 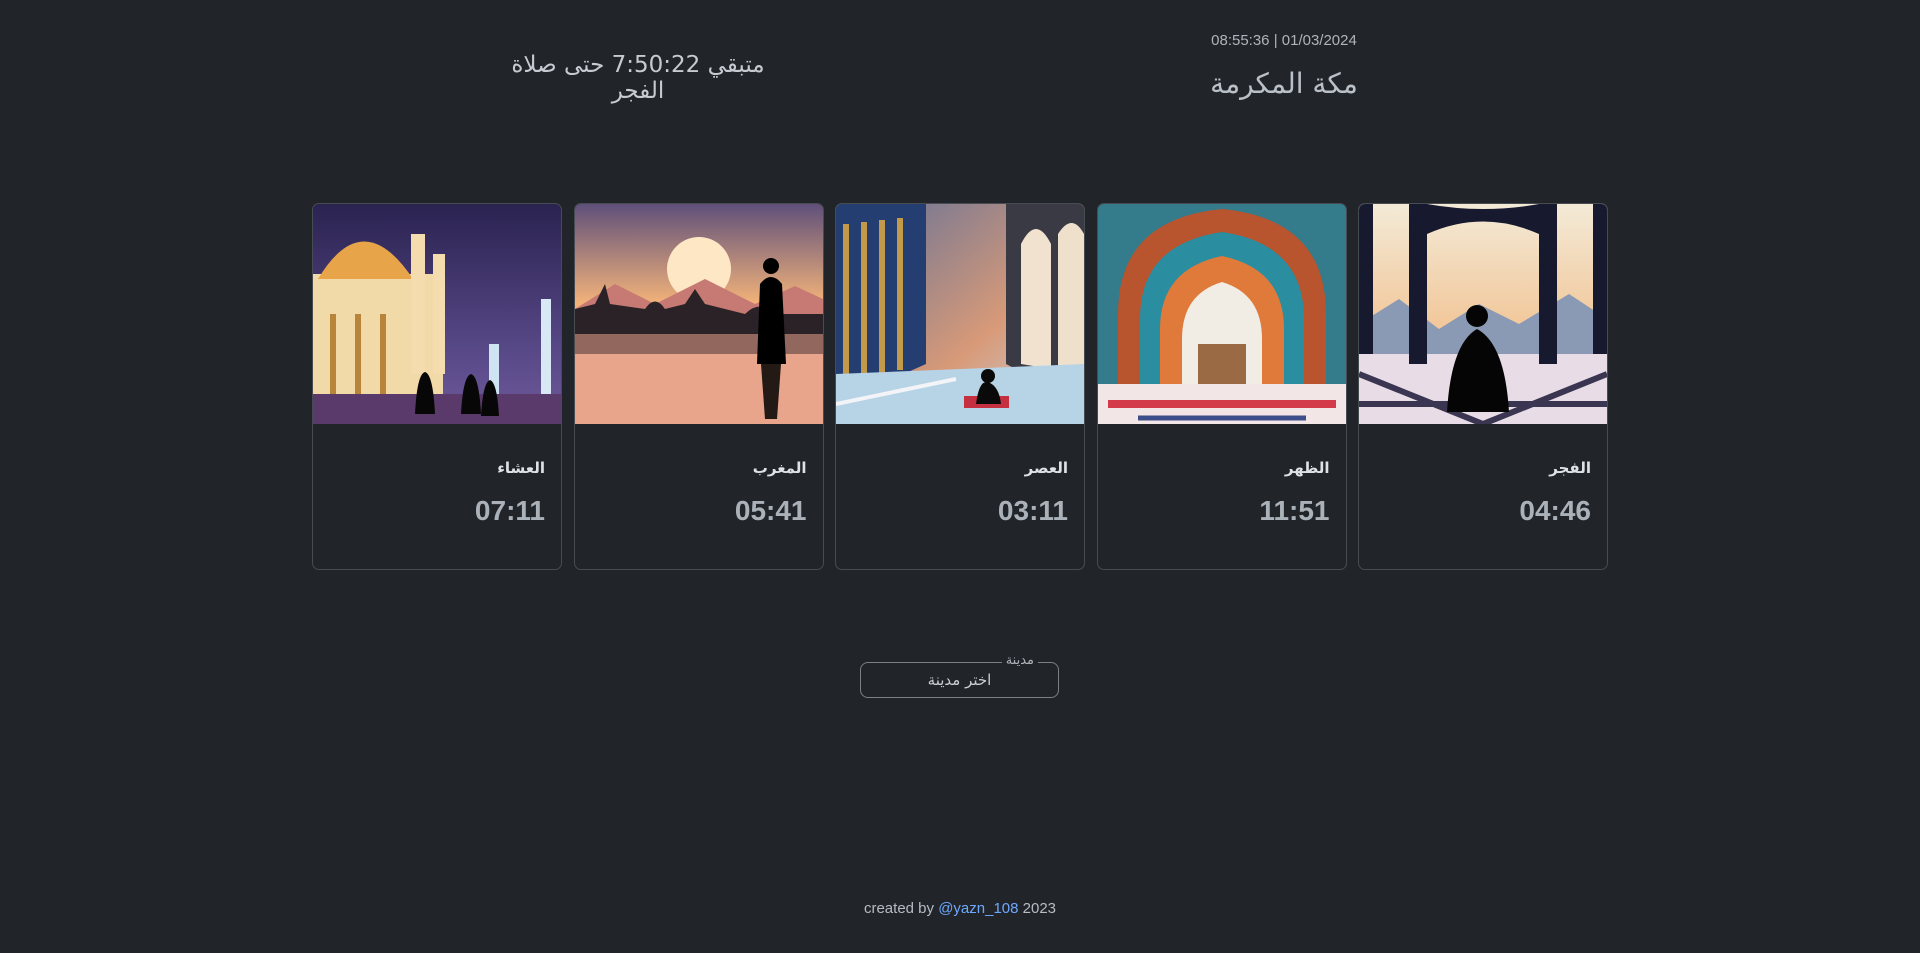 What do you see at coordinates (521, 468) in the screenshot?
I see `prayer-name: العشاء` at bounding box center [521, 468].